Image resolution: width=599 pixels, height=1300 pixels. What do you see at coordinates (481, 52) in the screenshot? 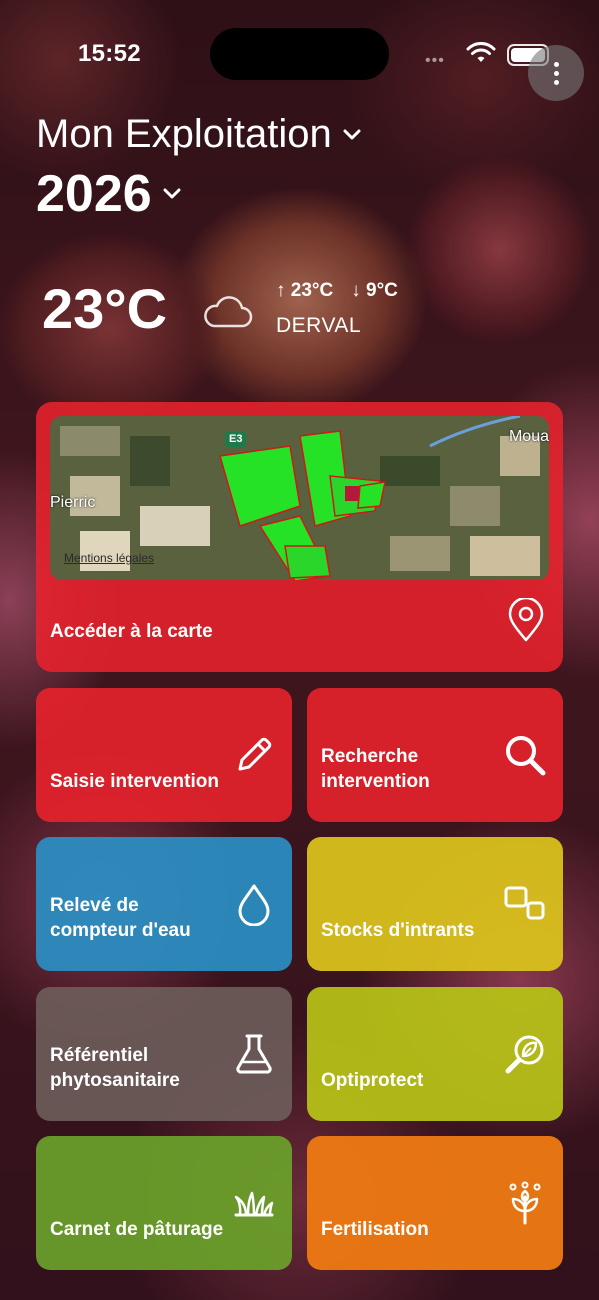
I see `wifi-icon` at bounding box center [481, 52].